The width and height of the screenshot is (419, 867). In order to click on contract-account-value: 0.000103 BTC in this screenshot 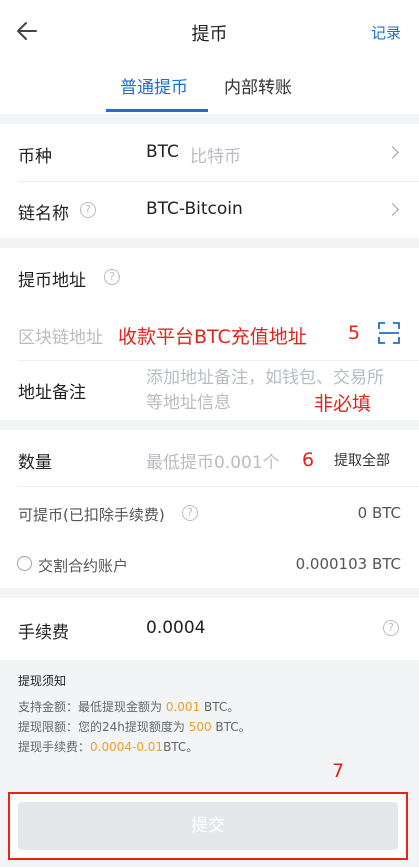, I will do `click(348, 564)`.